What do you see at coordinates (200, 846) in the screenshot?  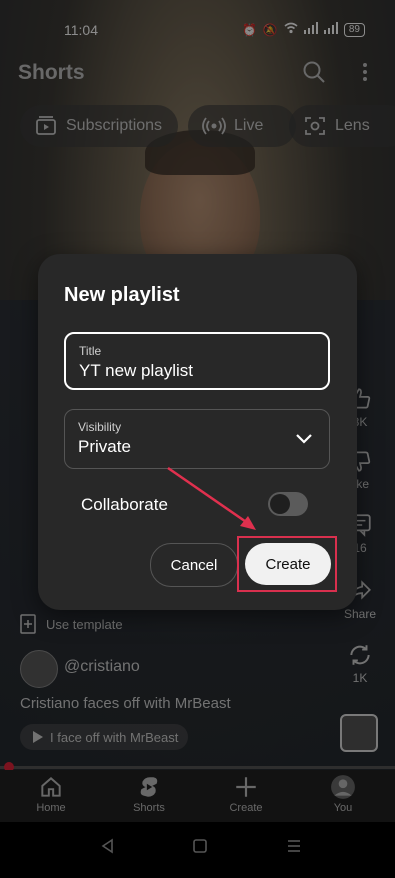 I see `home-square-icon` at bounding box center [200, 846].